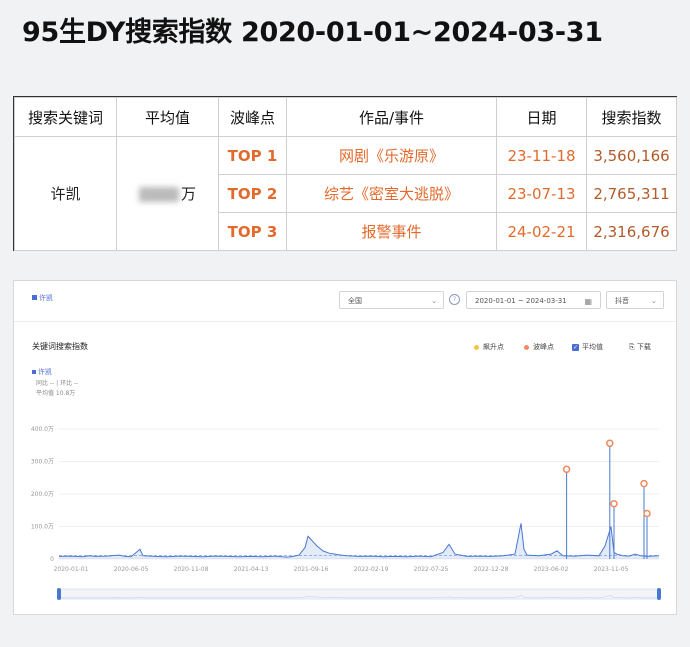 The height and width of the screenshot is (647, 690). I want to click on series-area, so click(359, 541).